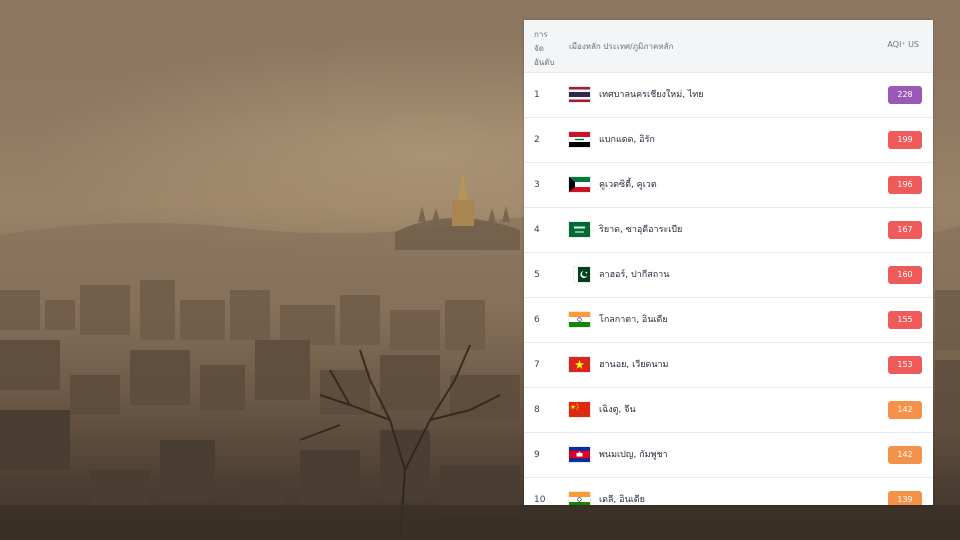 Image resolution: width=960 pixels, height=540 pixels. I want to click on aqi-badge: 153, so click(905, 365).